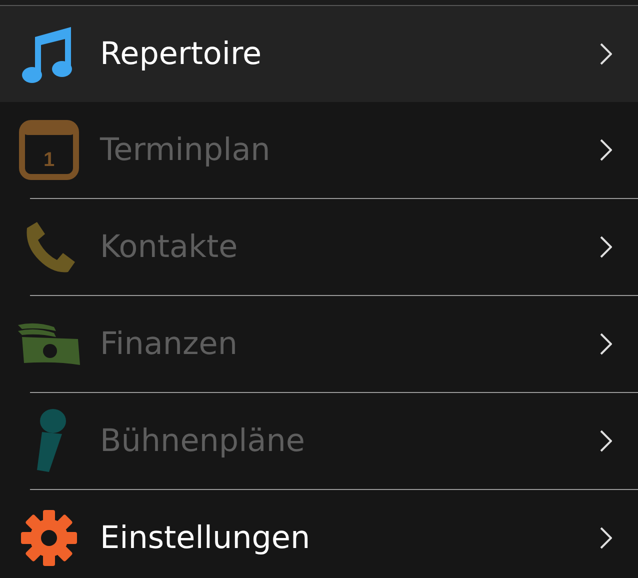  What do you see at coordinates (186, 150) in the screenshot?
I see `menu-label: Terminplan` at bounding box center [186, 150].